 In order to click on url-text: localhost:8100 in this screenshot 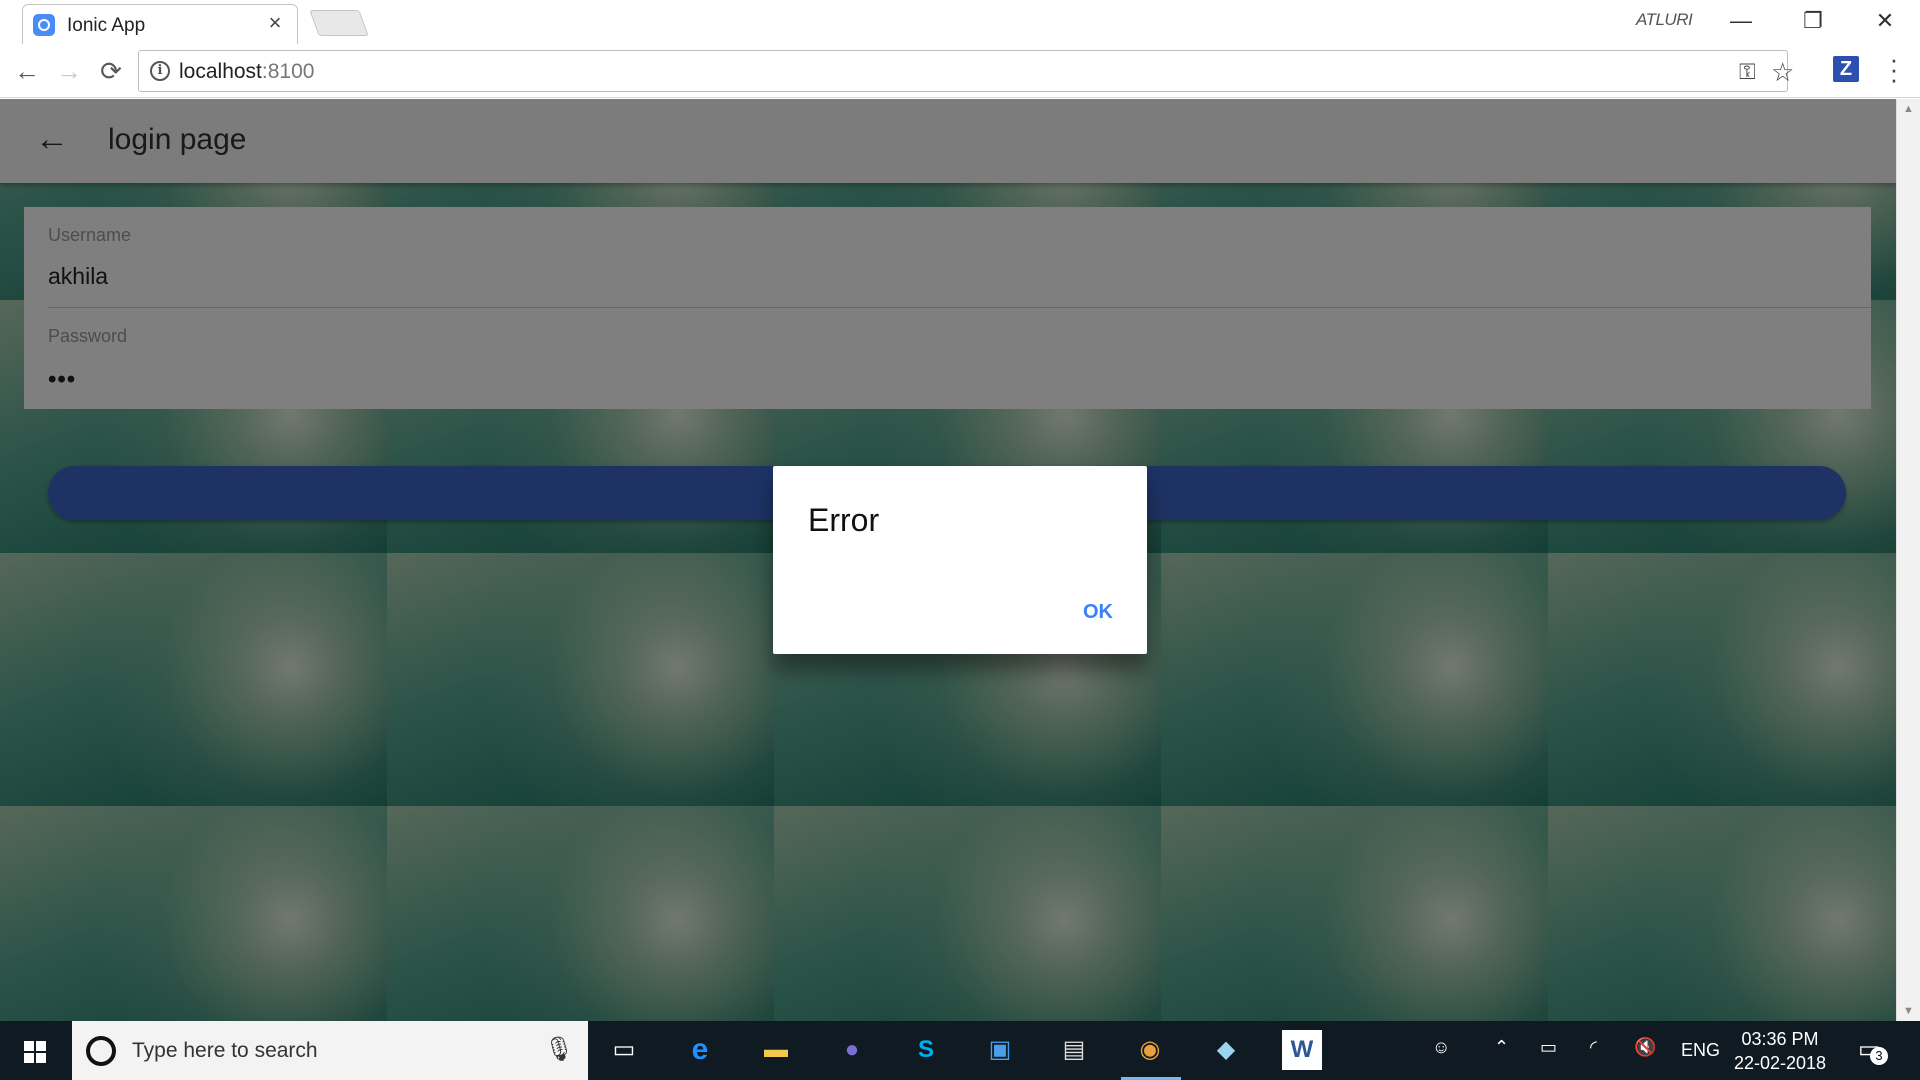, I will do `click(246, 72)`.